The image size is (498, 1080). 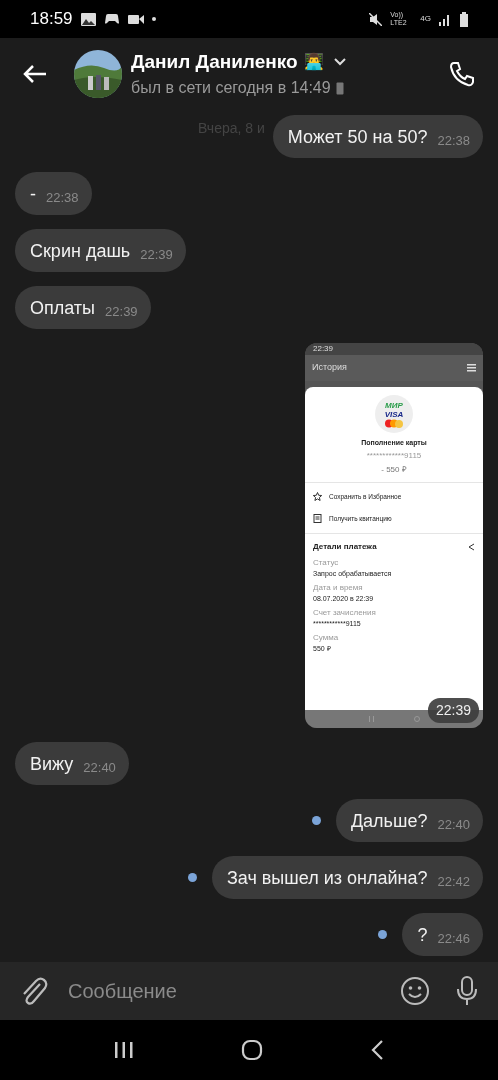 I want to click on back-arrow-icon, so click(x=35, y=74).